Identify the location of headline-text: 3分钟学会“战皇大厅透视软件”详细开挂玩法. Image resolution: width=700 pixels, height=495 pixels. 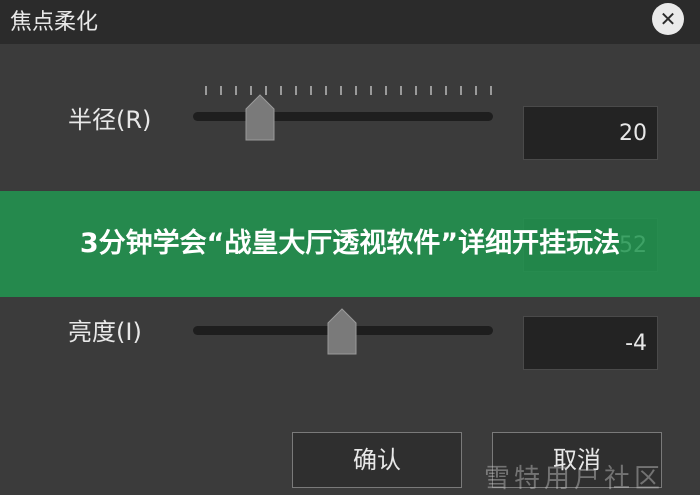
(350, 243).